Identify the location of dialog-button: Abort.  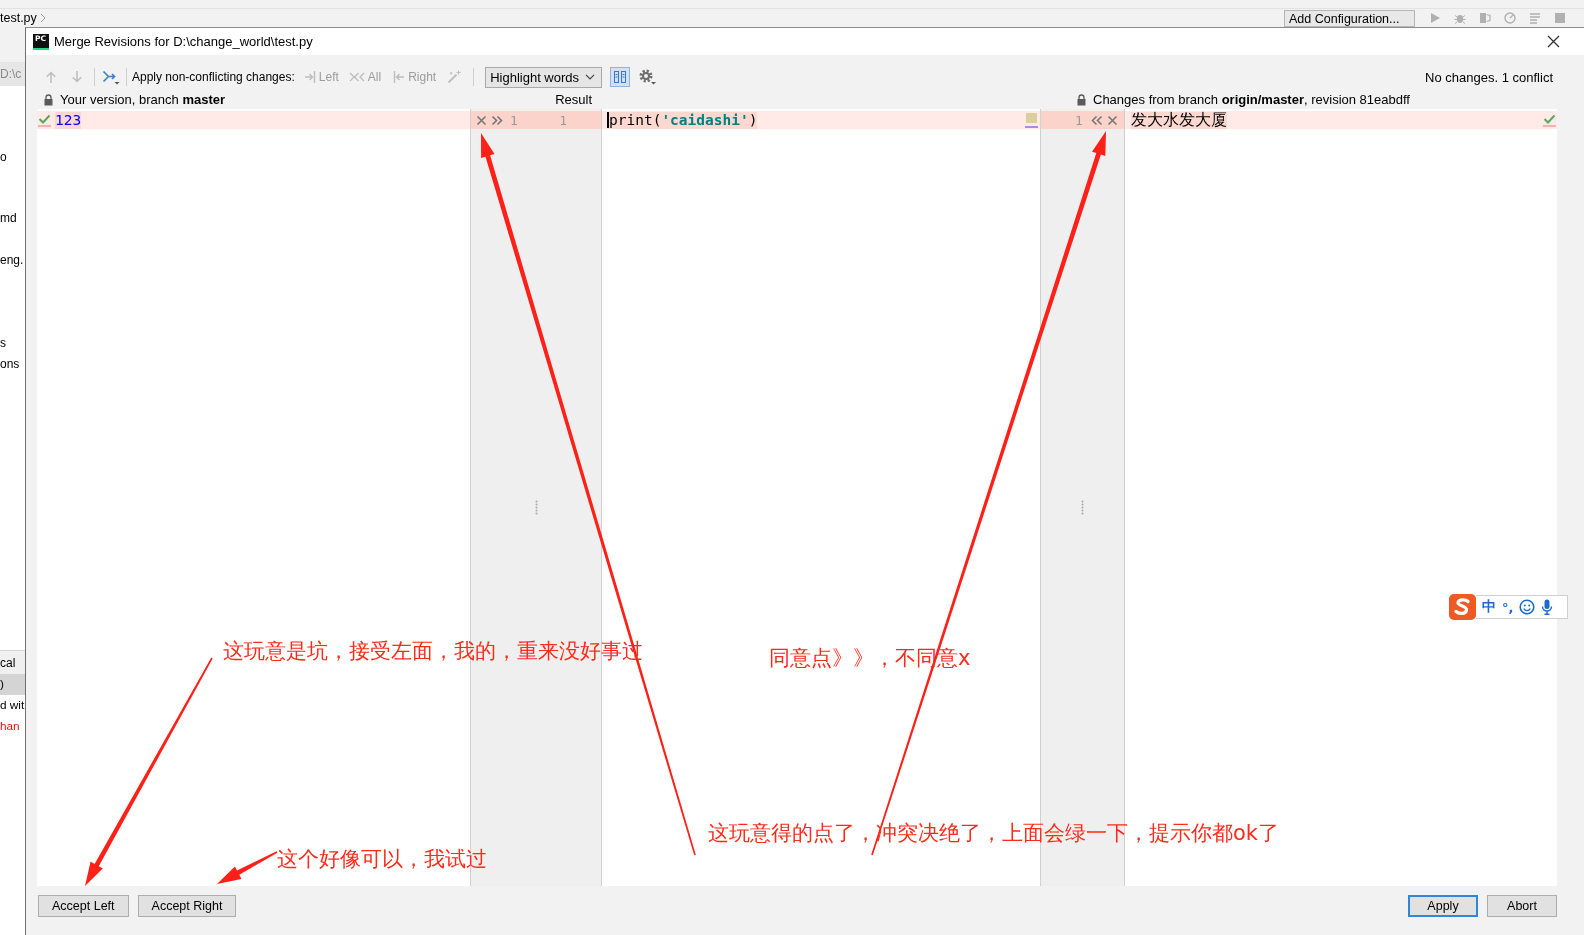
(1522, 906).